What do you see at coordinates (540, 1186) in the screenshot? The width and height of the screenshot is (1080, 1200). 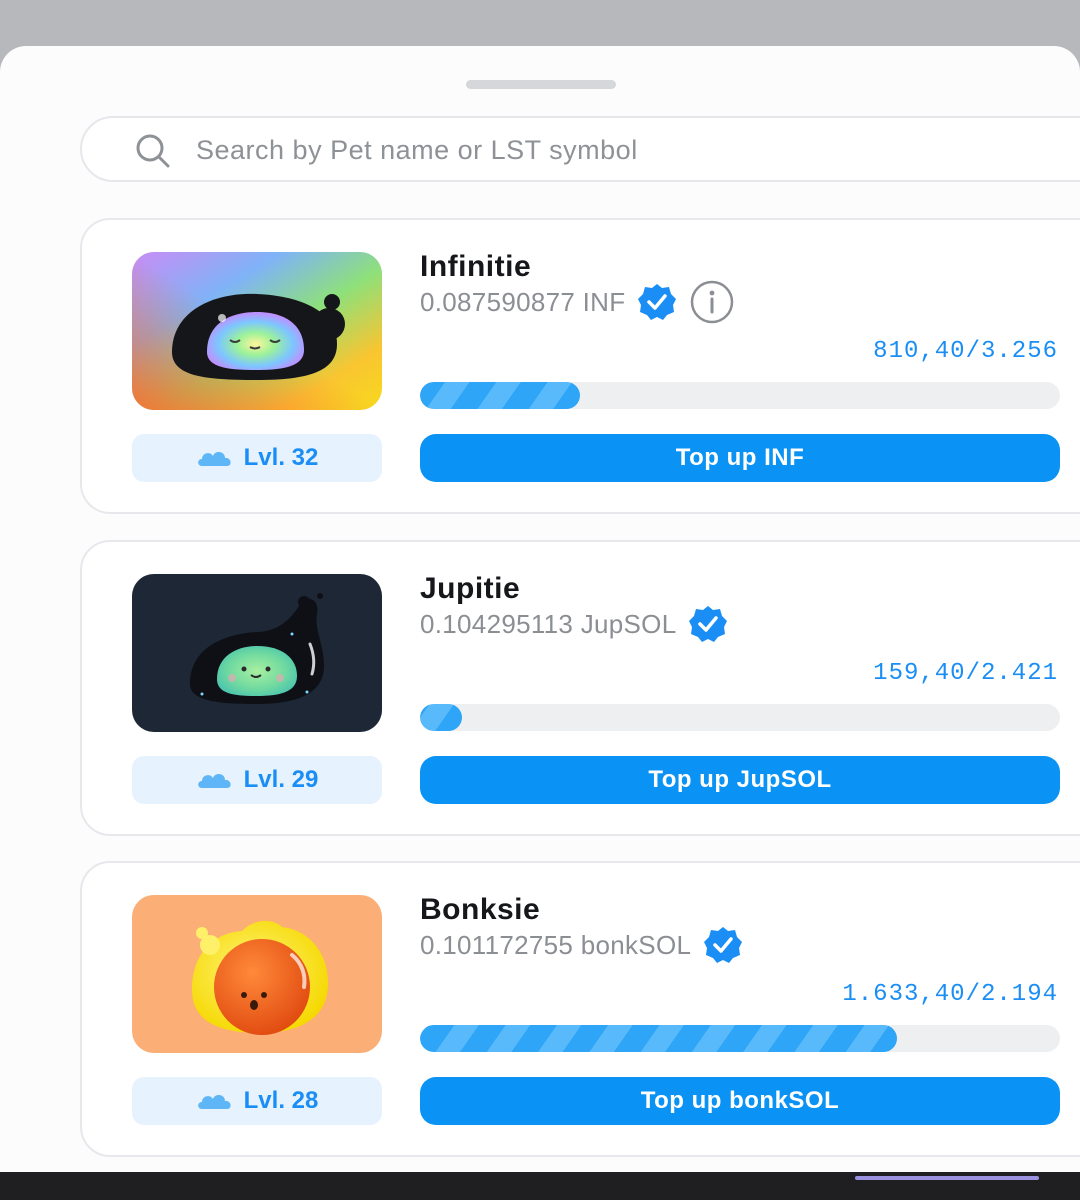 I see `system-nav-bar` at bounding box center [540, 1186].